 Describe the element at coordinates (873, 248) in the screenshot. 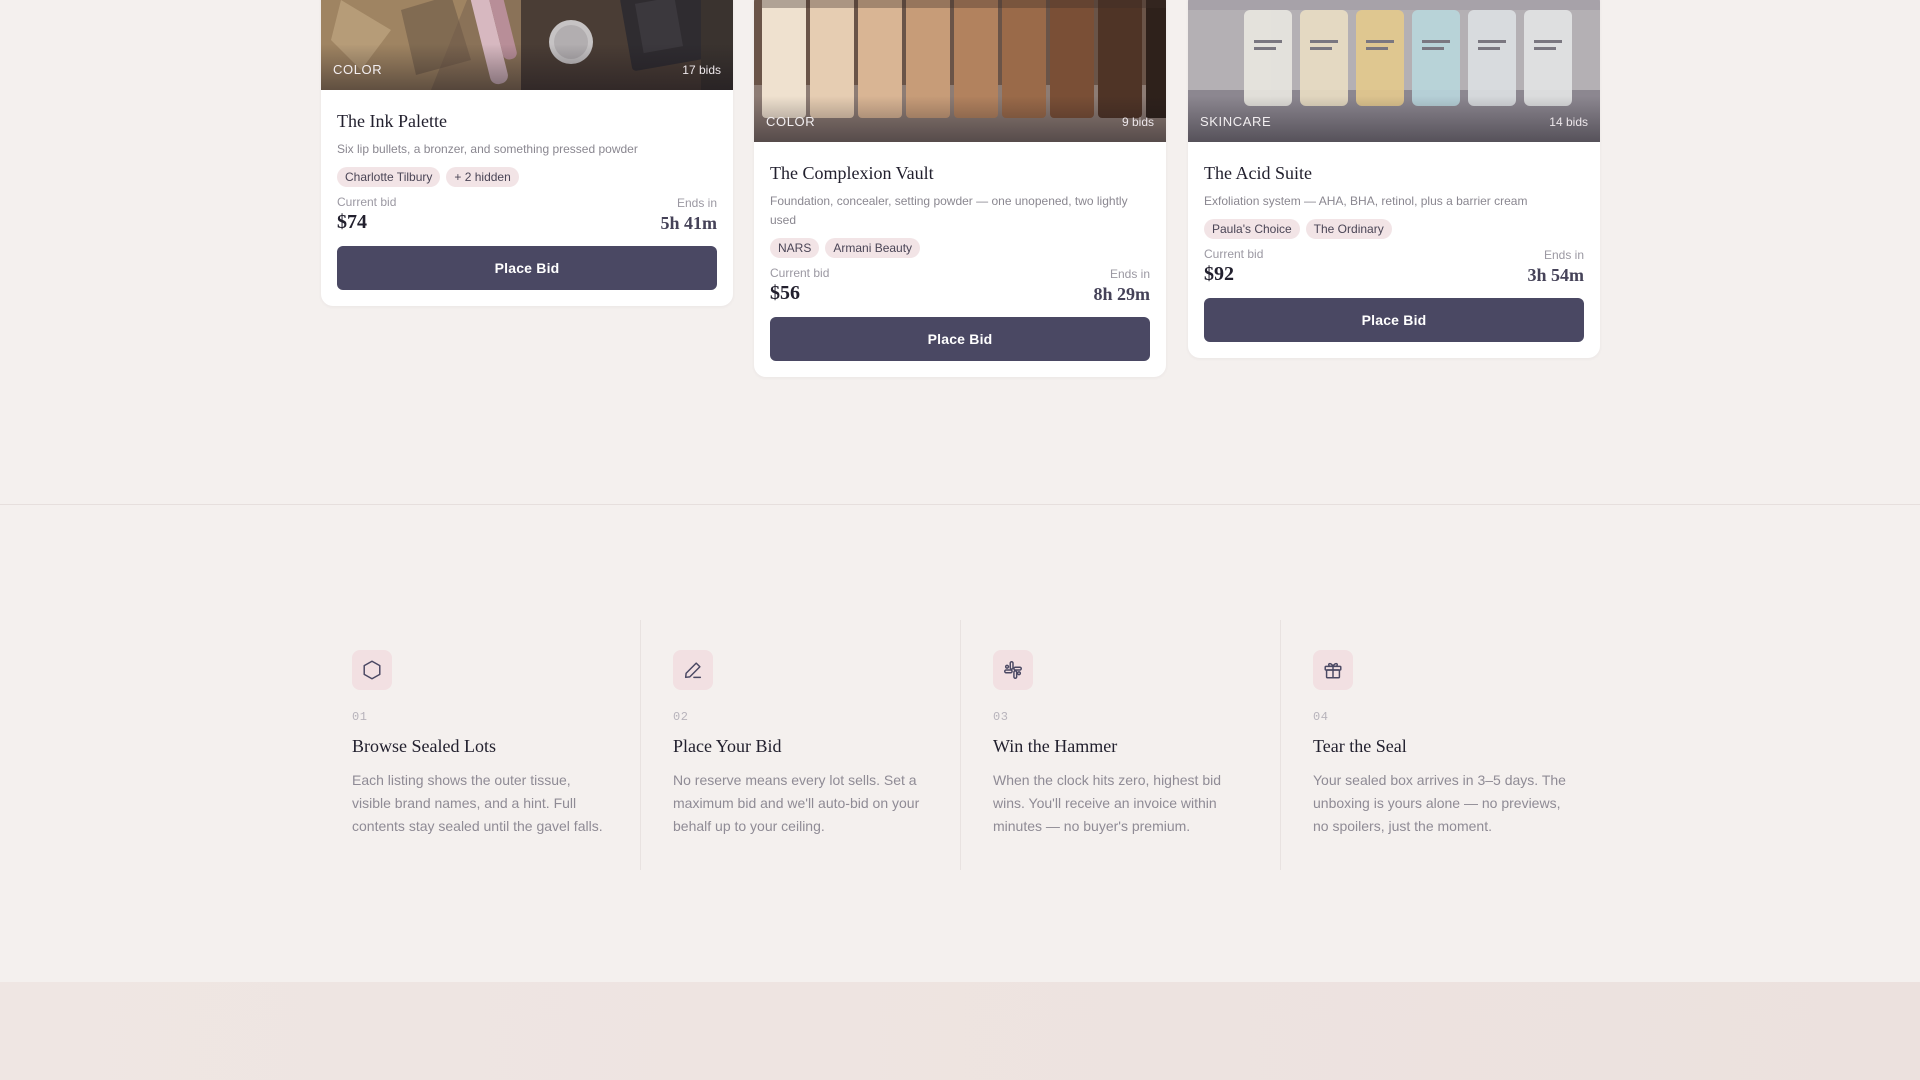

I see `brand-tag: Armani Beauty` at that location.